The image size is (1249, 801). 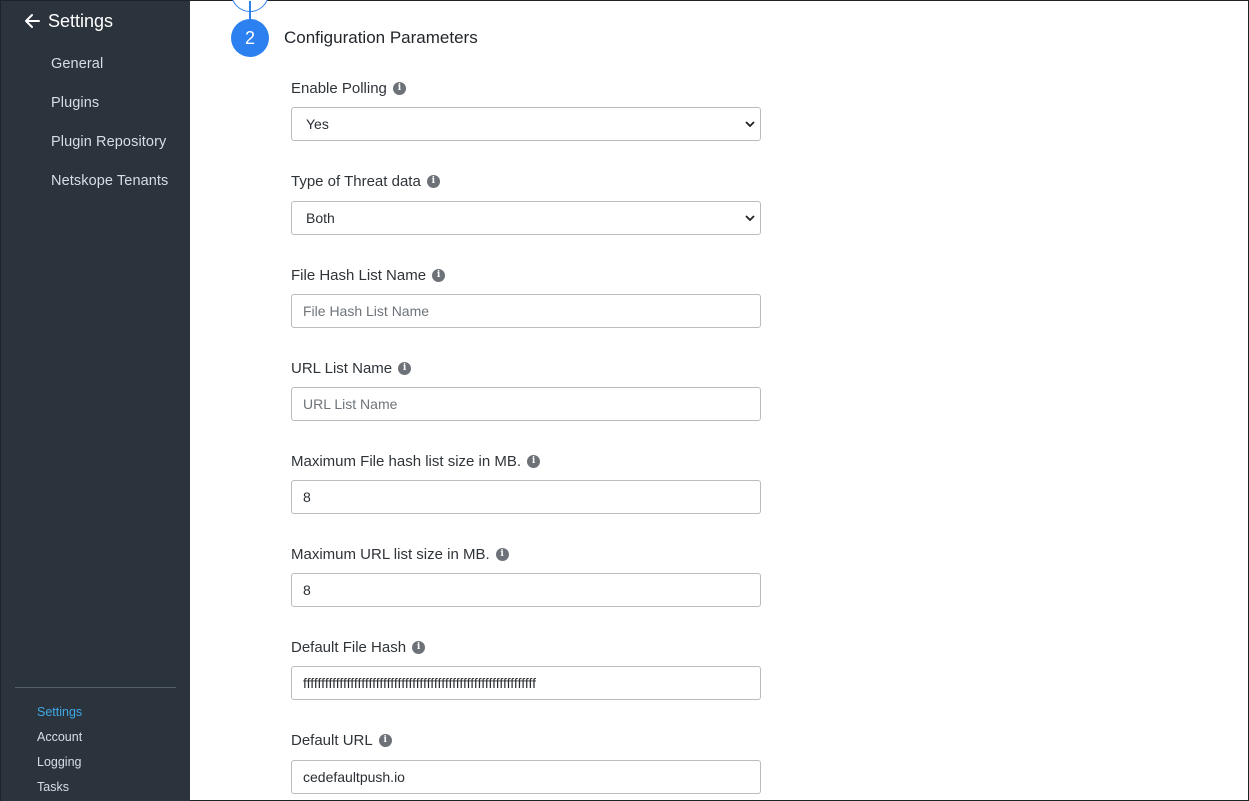 I want to click on input-value: cedefaultpush.io, so click(x=354, y=777).